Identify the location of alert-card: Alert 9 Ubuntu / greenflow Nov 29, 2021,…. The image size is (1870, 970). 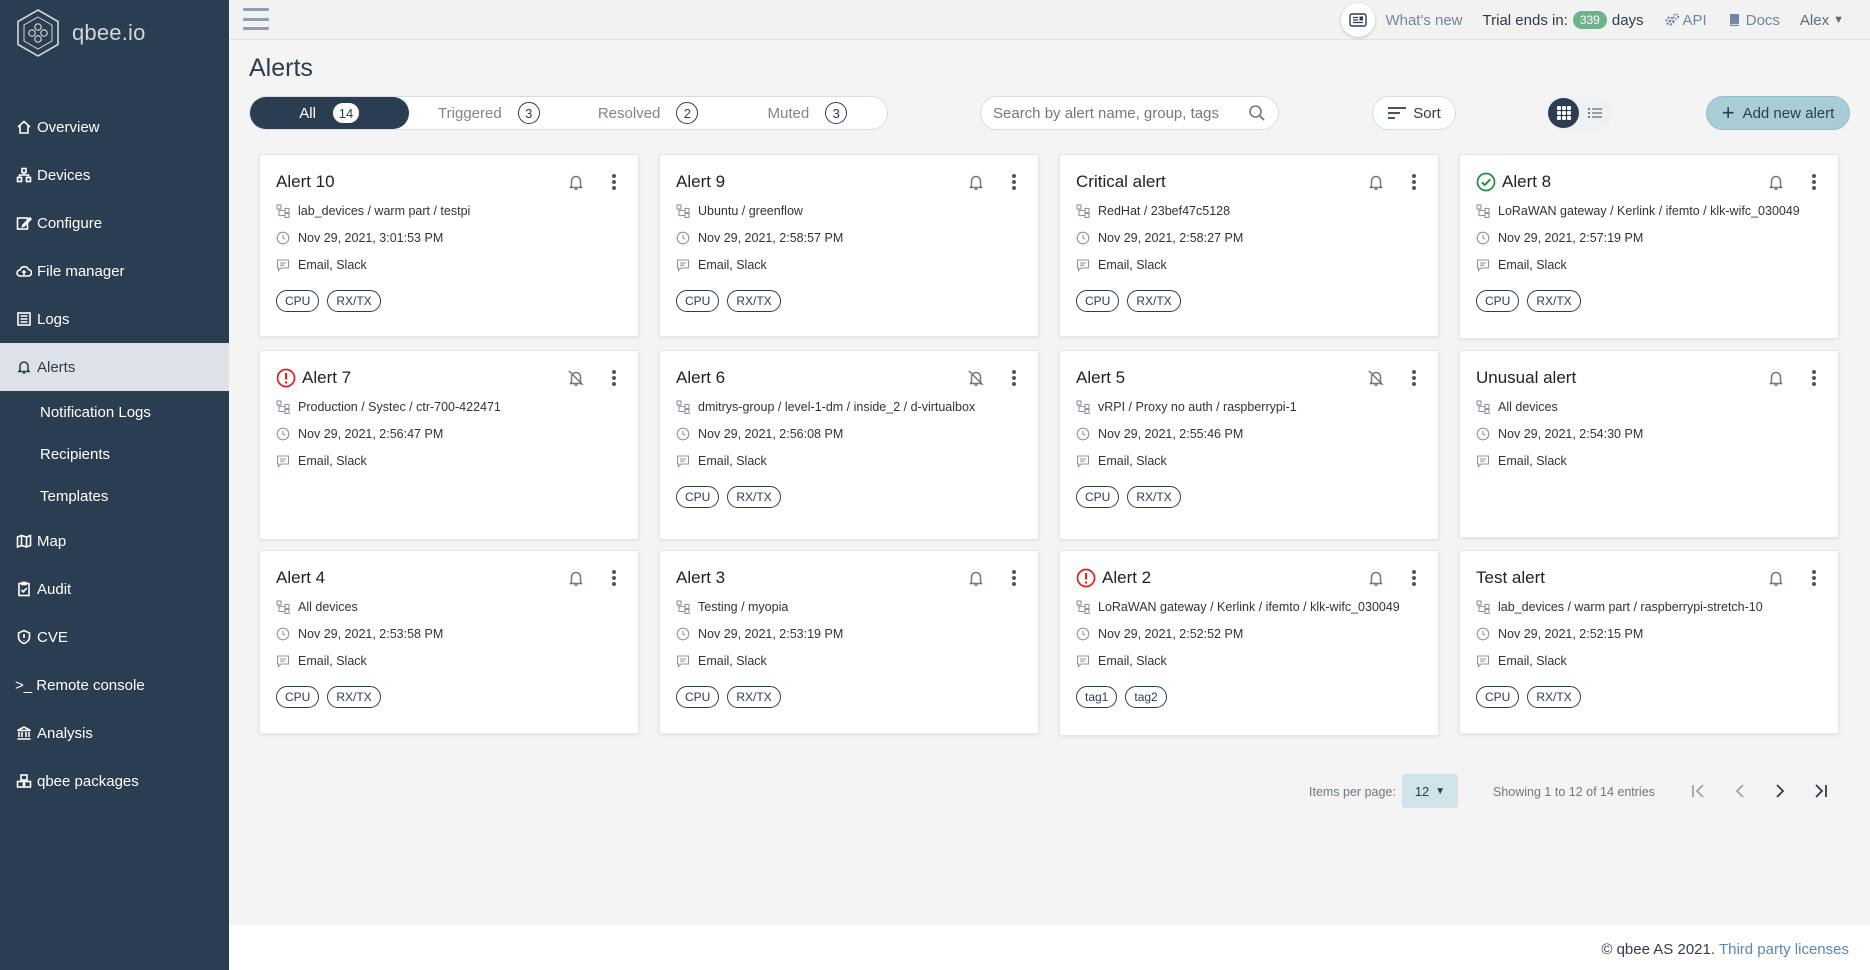
(849, 245).